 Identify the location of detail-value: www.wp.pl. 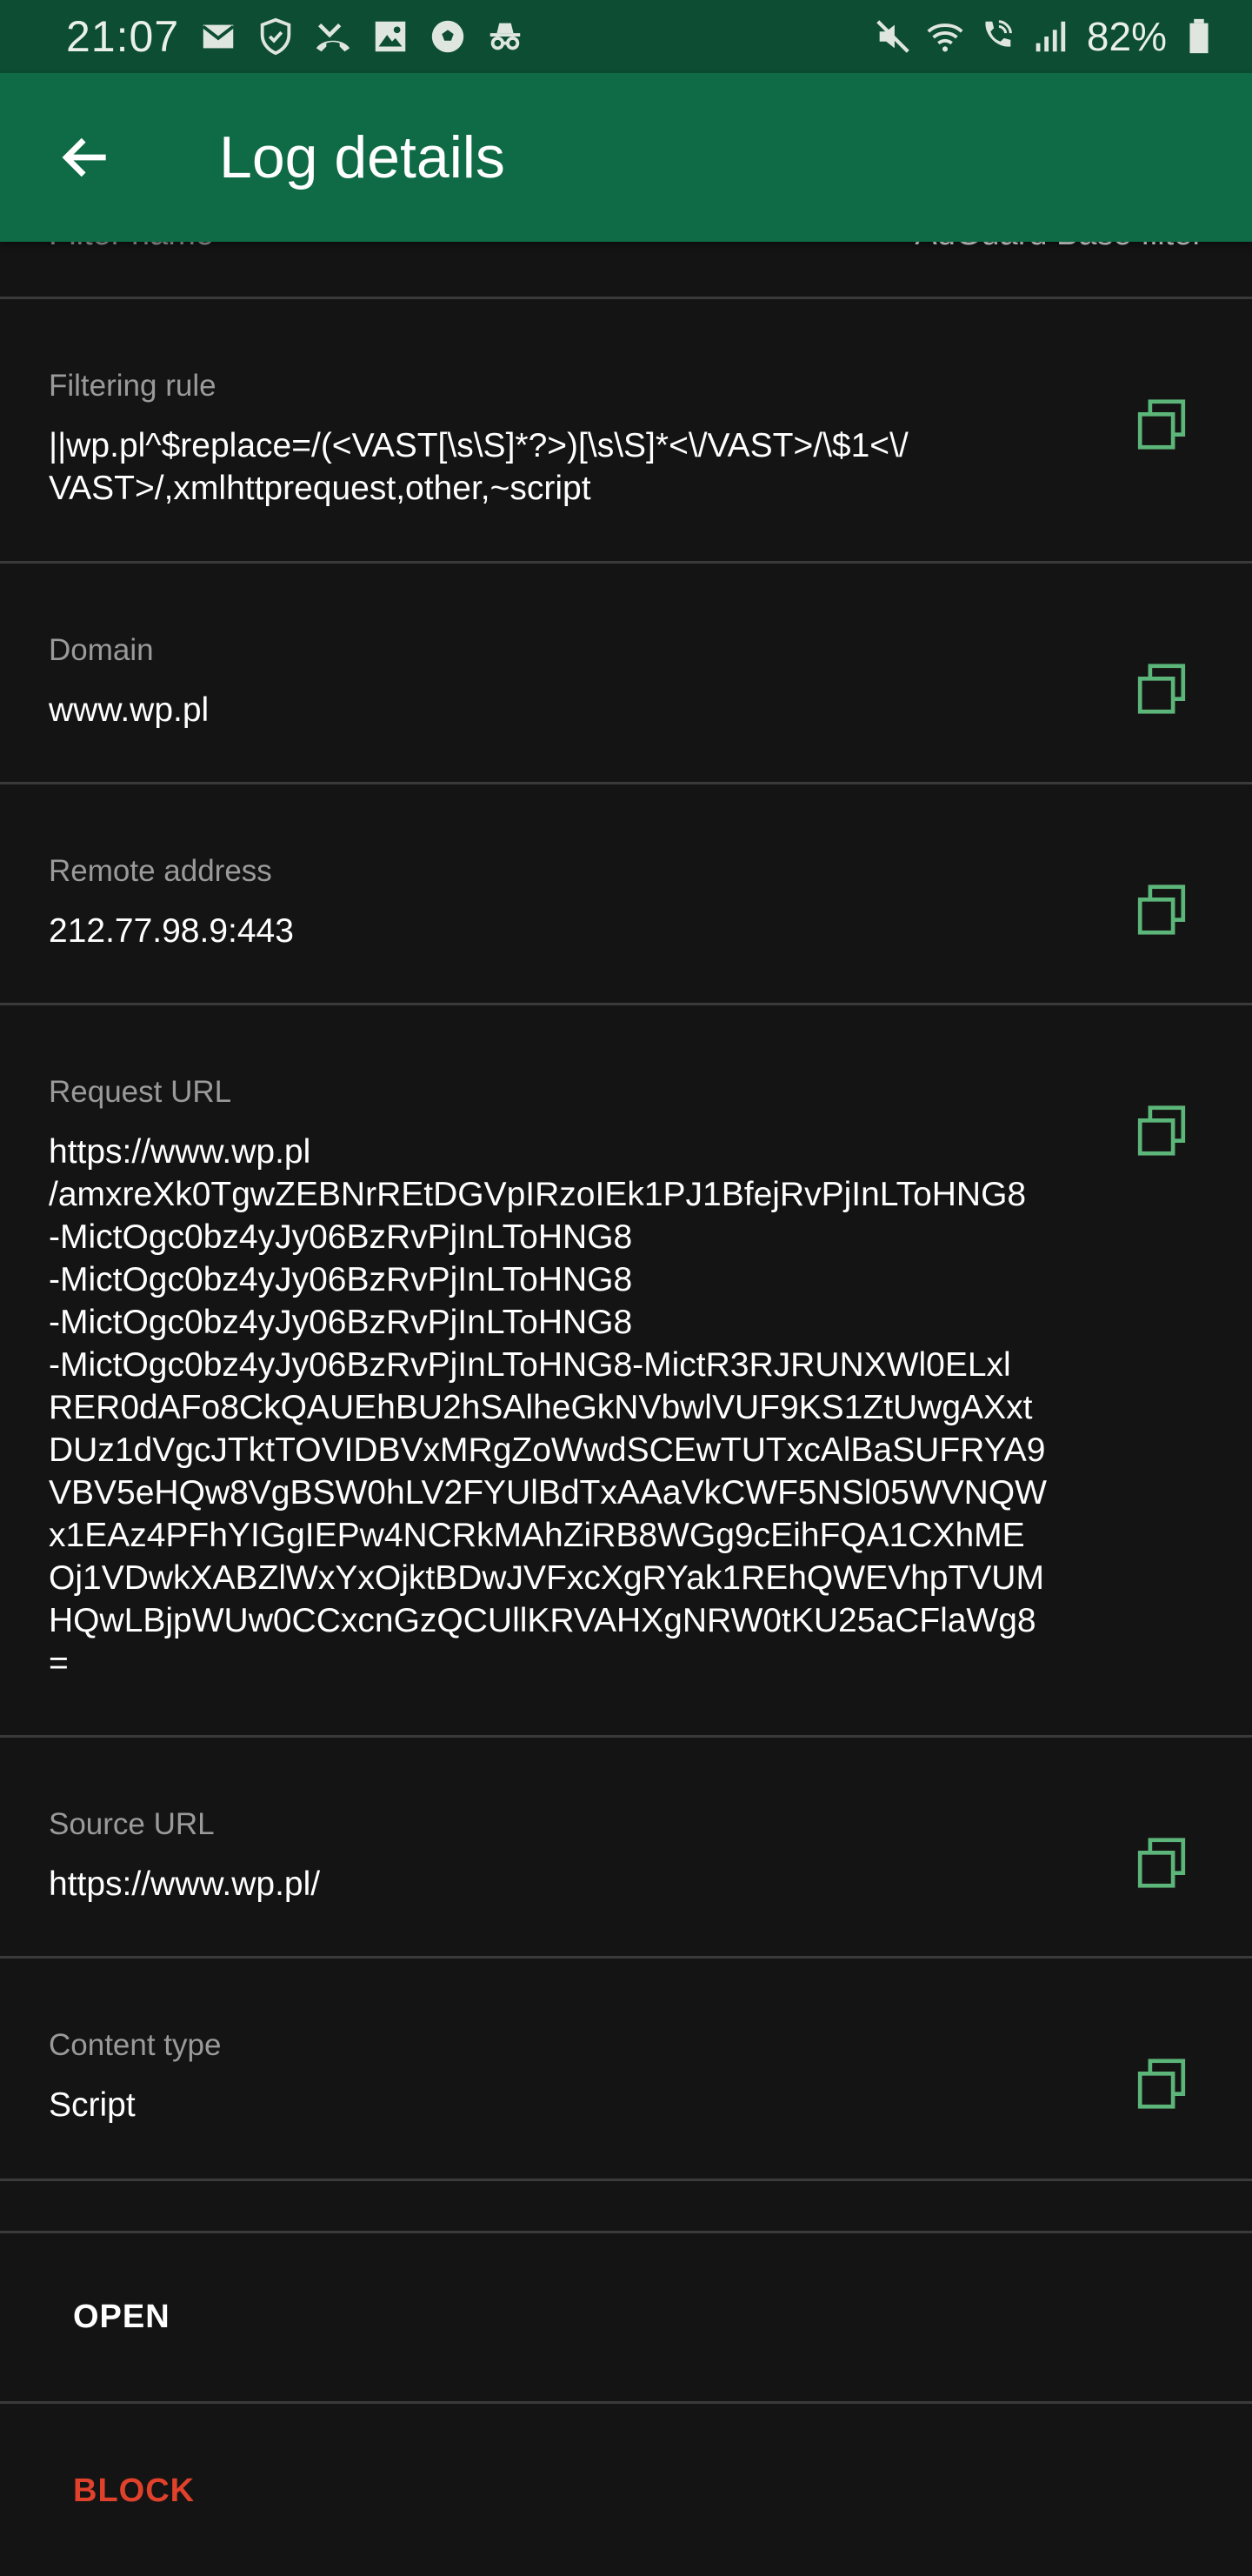
(129, 710).